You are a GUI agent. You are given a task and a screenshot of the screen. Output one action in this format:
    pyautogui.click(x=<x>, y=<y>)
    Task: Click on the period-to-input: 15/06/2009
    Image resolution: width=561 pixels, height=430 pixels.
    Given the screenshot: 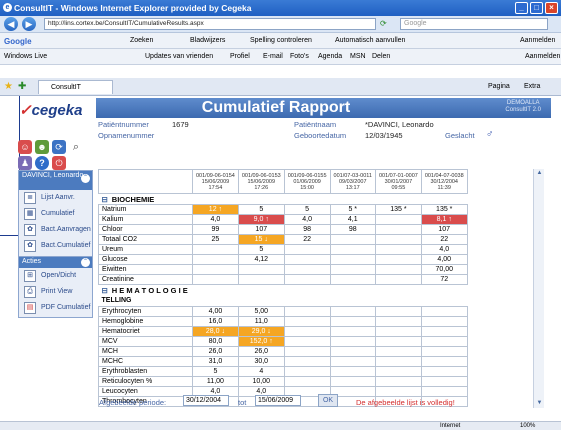 What is the action you would take?
    pyautogui.click(x=278, y=400)
    